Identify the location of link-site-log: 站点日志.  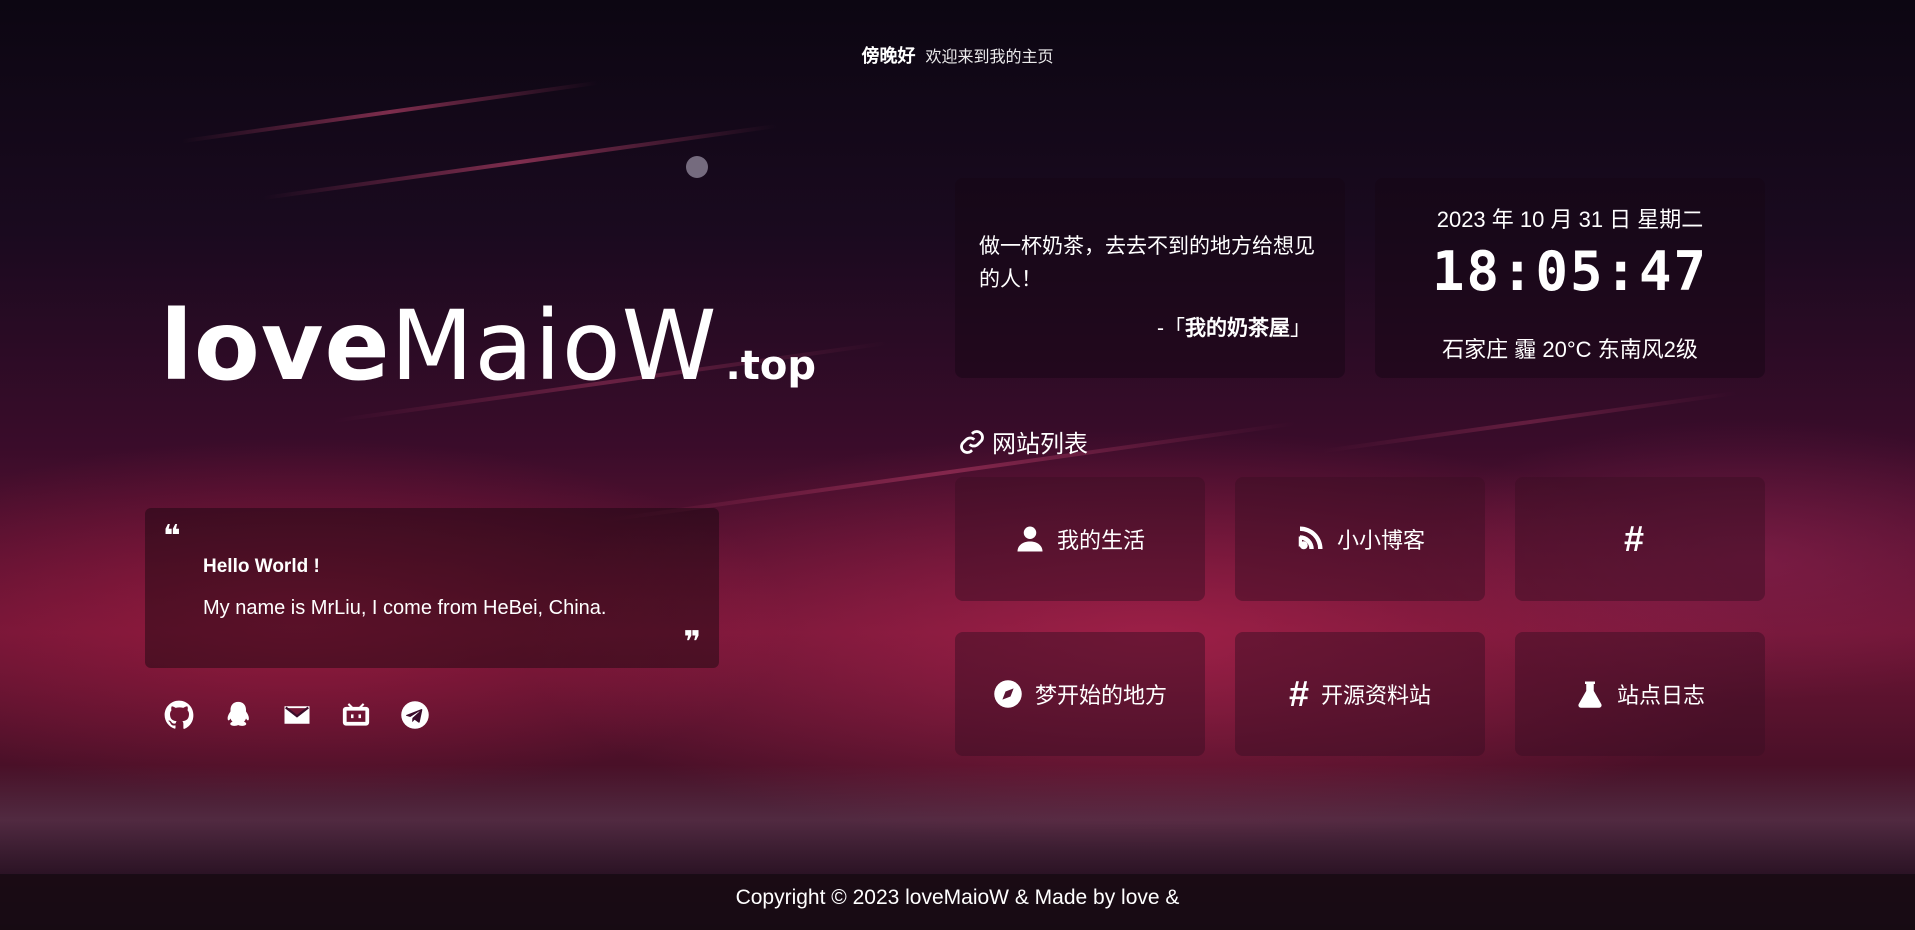
(1640, 694).